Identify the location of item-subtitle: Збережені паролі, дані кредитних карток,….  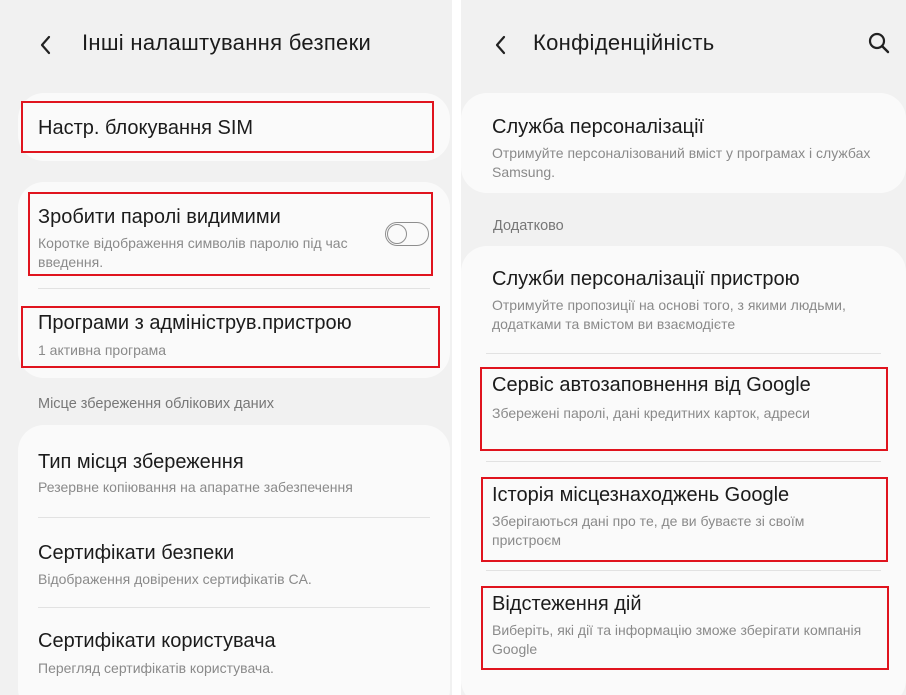
(651, 413).